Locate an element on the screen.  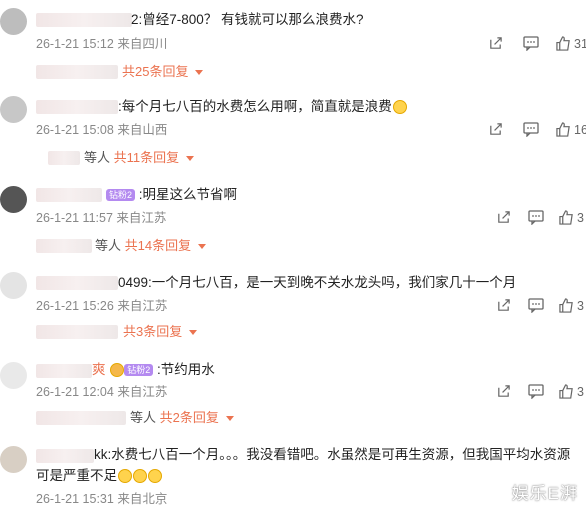
like-count: 16 is located at coordinates (580, 129).